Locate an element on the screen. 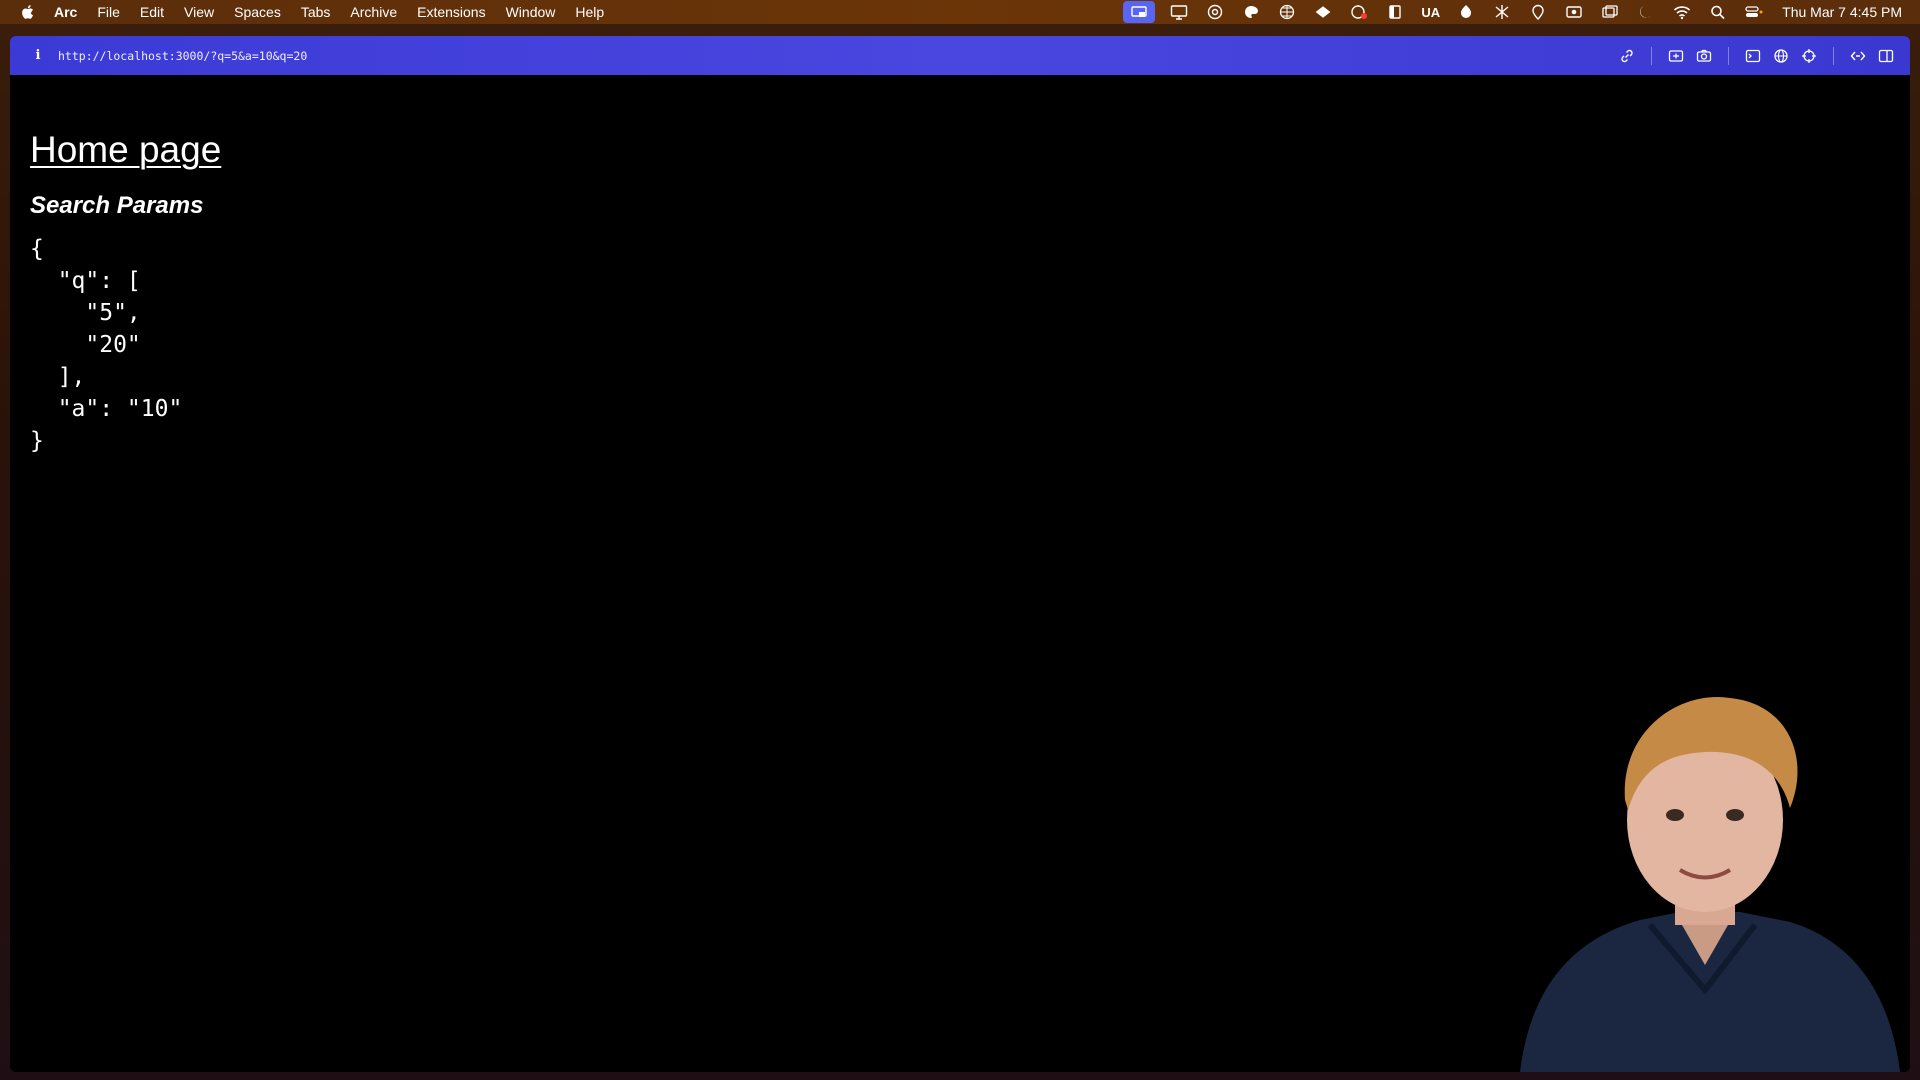 The image size is (1920, 1080). json-line: ], is located at coordinates (58, 377).